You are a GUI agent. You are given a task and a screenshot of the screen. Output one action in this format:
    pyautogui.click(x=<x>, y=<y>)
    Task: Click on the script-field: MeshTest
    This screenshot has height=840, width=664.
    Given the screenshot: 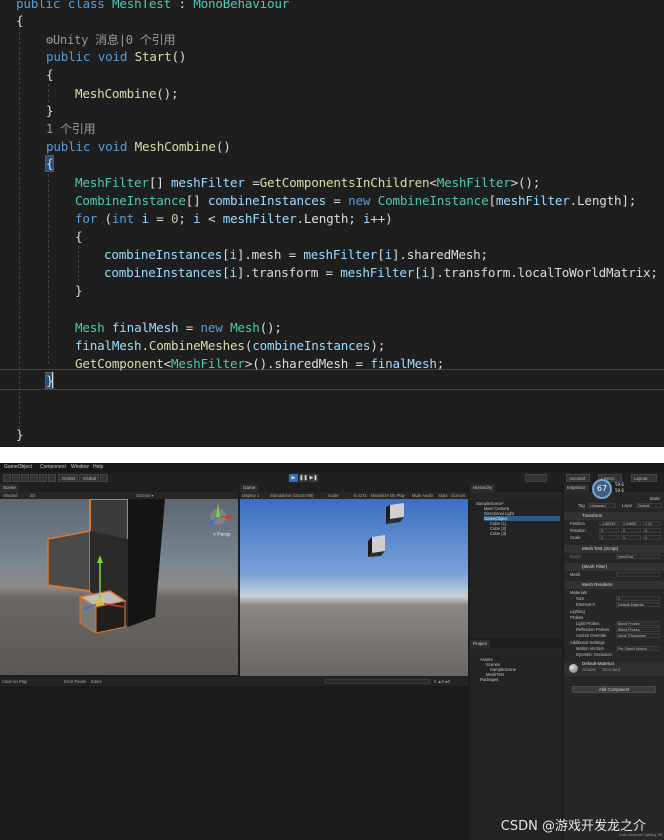 What is the action you would take?
    pyautogui.click(x=638, y=556)
    